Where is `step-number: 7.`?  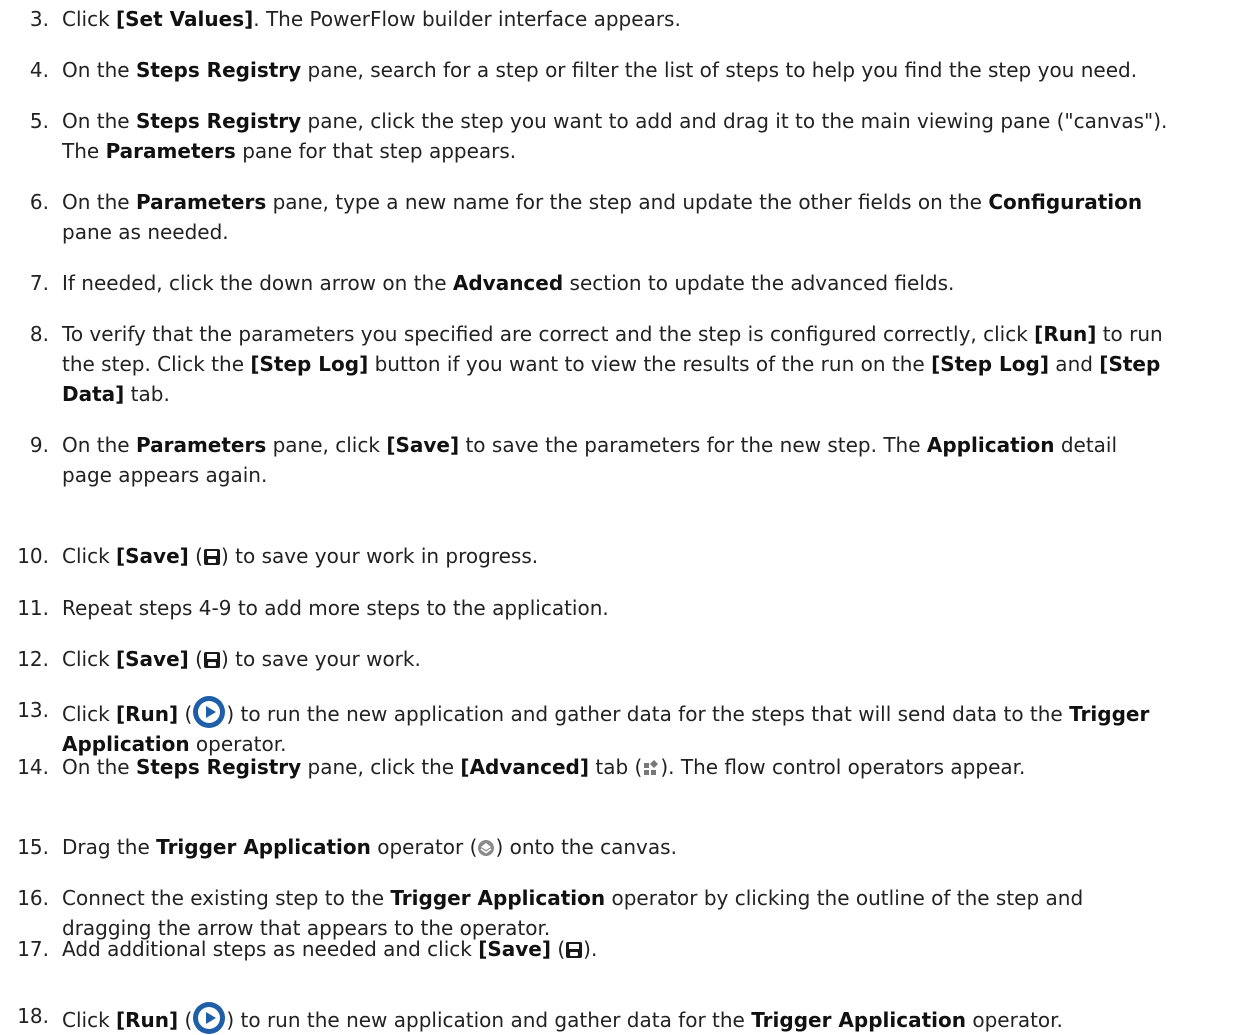
step-number: 7. is located at coordinates (39, 283).